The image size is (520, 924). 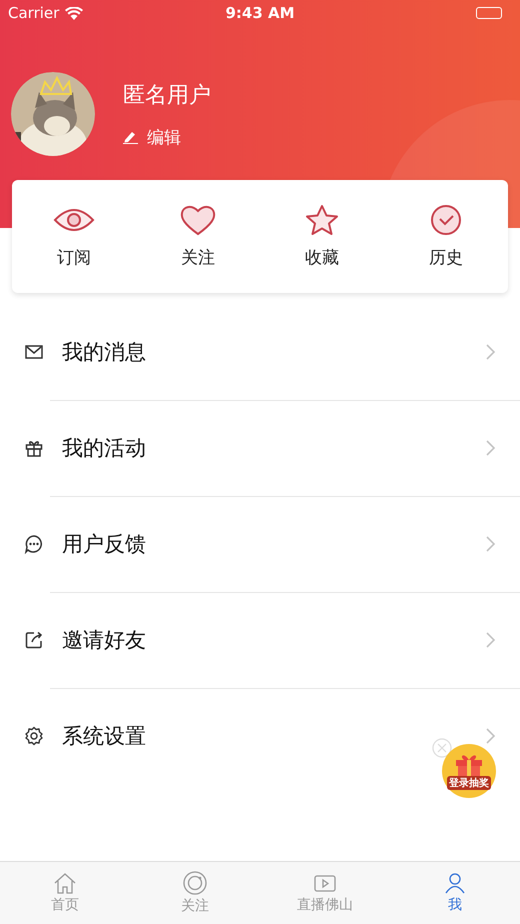 I want to click on check-circle-icon, so click(x=446, y=220).